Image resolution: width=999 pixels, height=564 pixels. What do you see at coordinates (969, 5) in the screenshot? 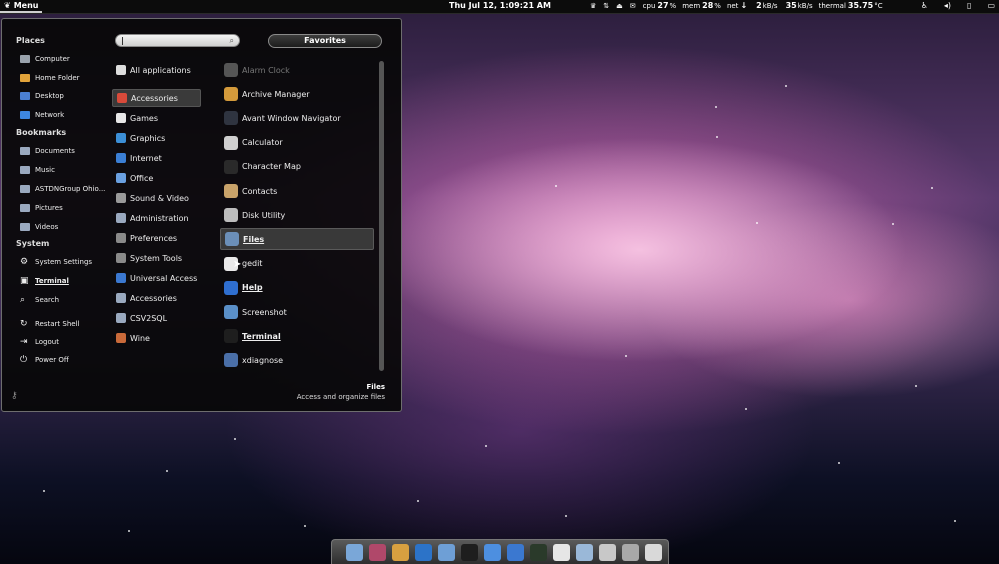
I see `battery-icon: ▯` at bounding box center [969, 5].